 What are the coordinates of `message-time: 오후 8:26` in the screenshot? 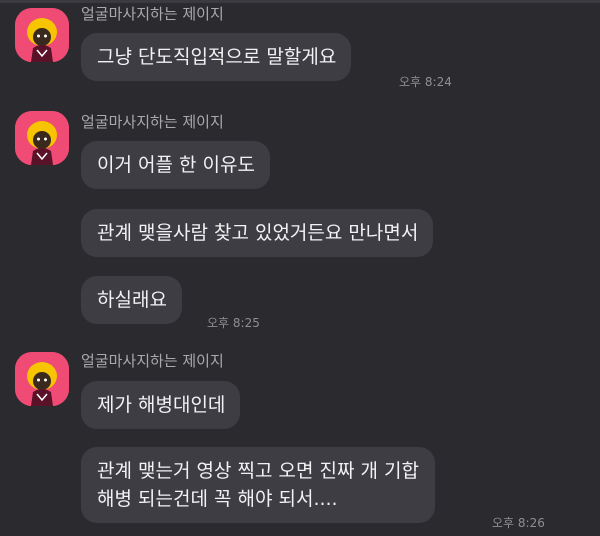 It's located at (518, 523).